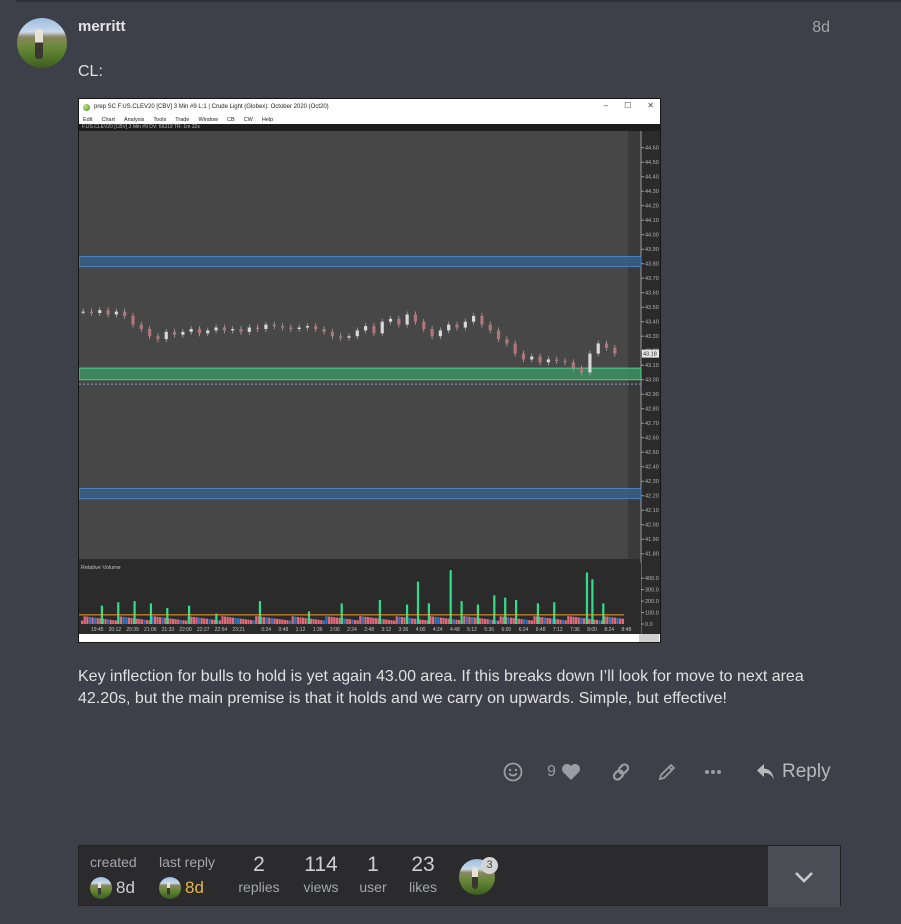 This screenshot has height=924, width=901. I want to click on window-menu-item-edit: Edit, so click(88, 119).